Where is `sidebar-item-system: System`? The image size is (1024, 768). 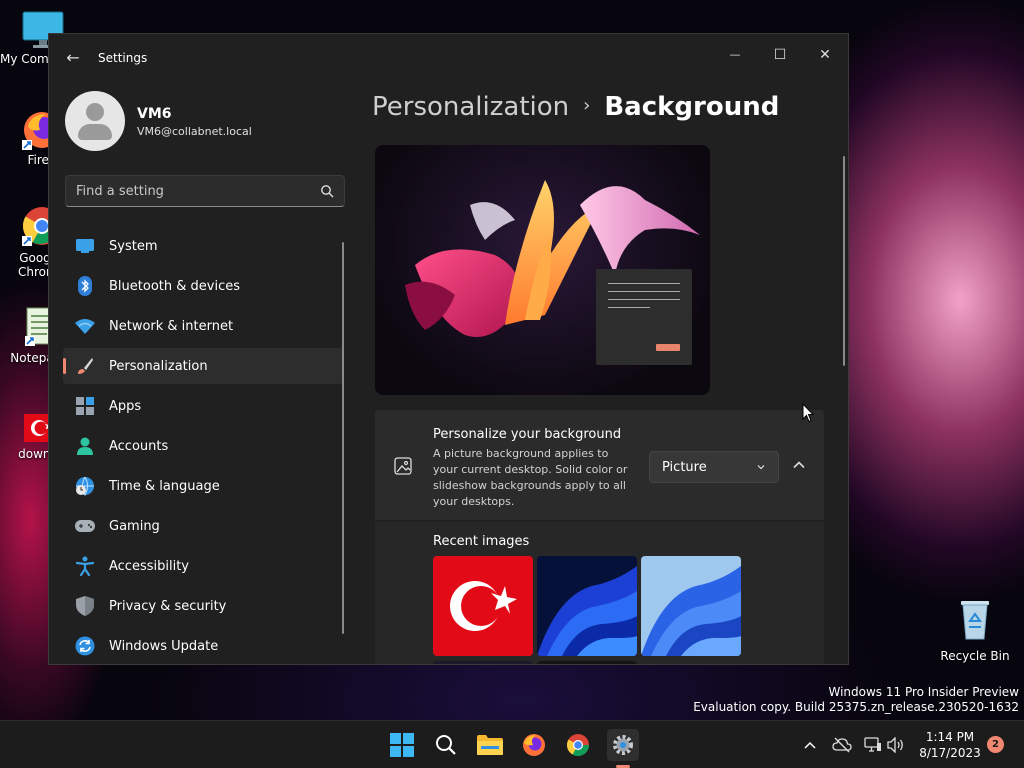
sidebar-item-system: System is located at coordinates (203, 246).